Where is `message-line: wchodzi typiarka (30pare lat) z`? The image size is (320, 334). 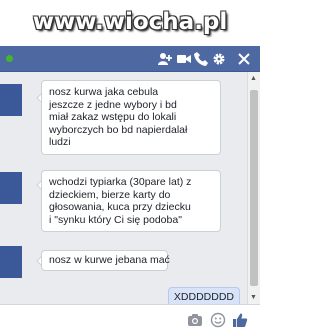 message-line: wchodzi typiarka (30pare lat) z is located at coordinates (120, 182).